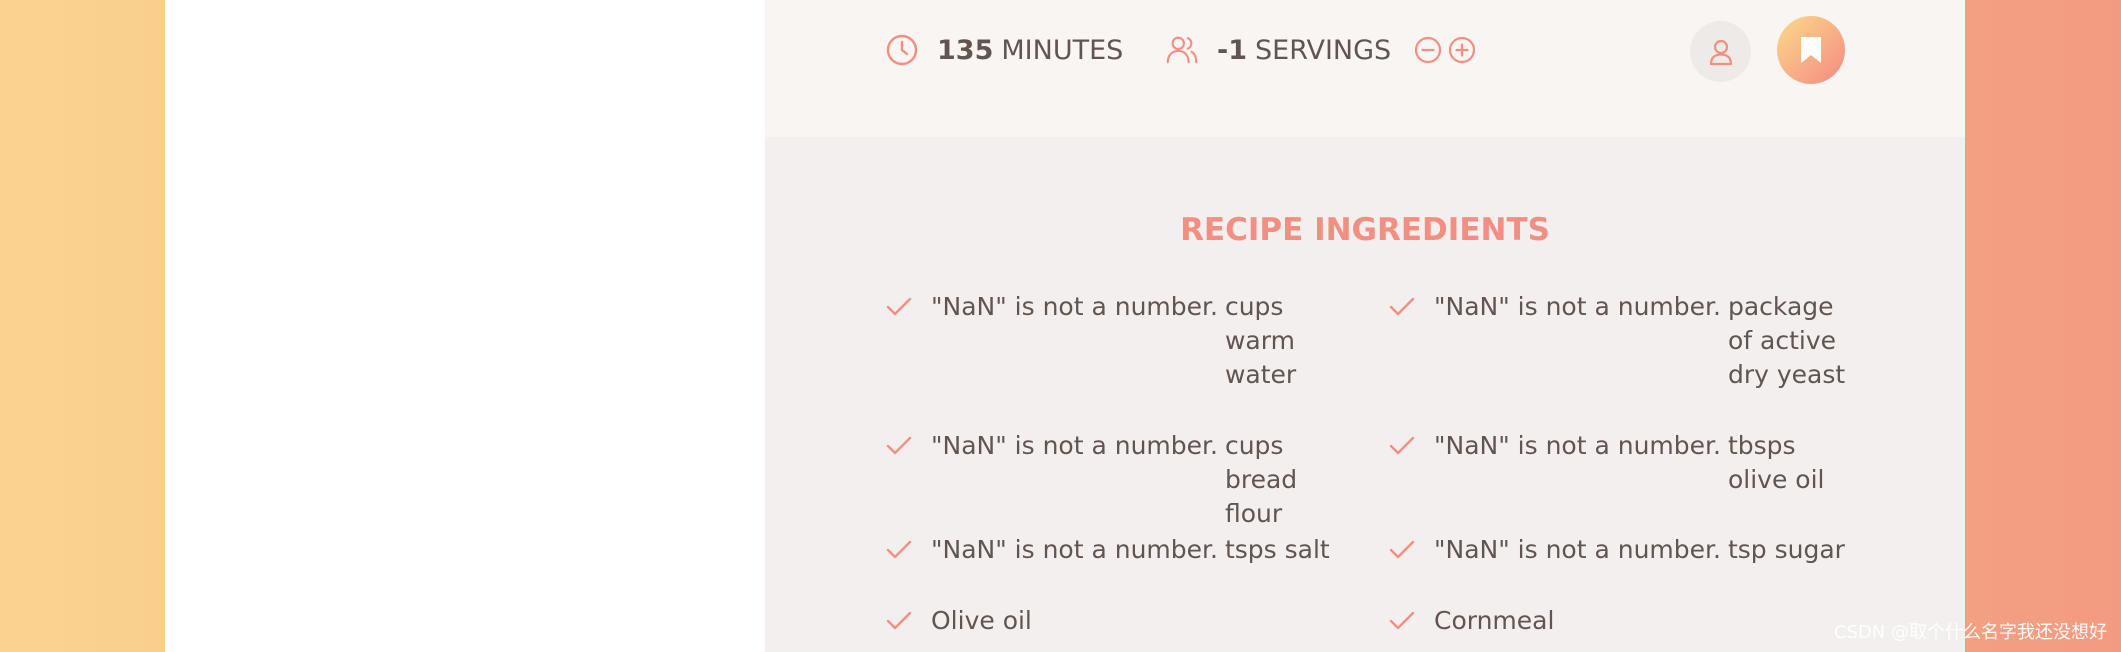  I want to click on ingredient-item: "NaN" is not a number. cups bread flour, so click(1120, 480).